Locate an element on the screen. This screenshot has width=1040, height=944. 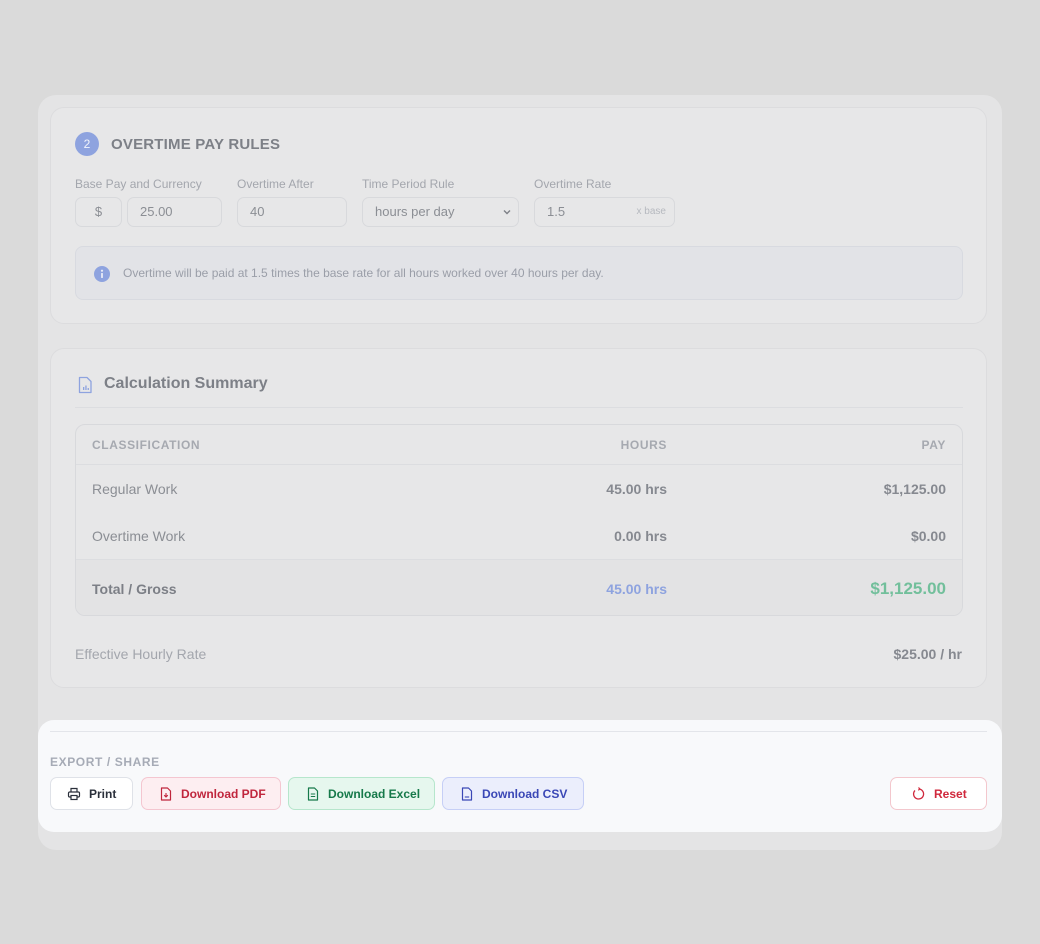
reset-button: Reset is located at coordinates (938, 793).